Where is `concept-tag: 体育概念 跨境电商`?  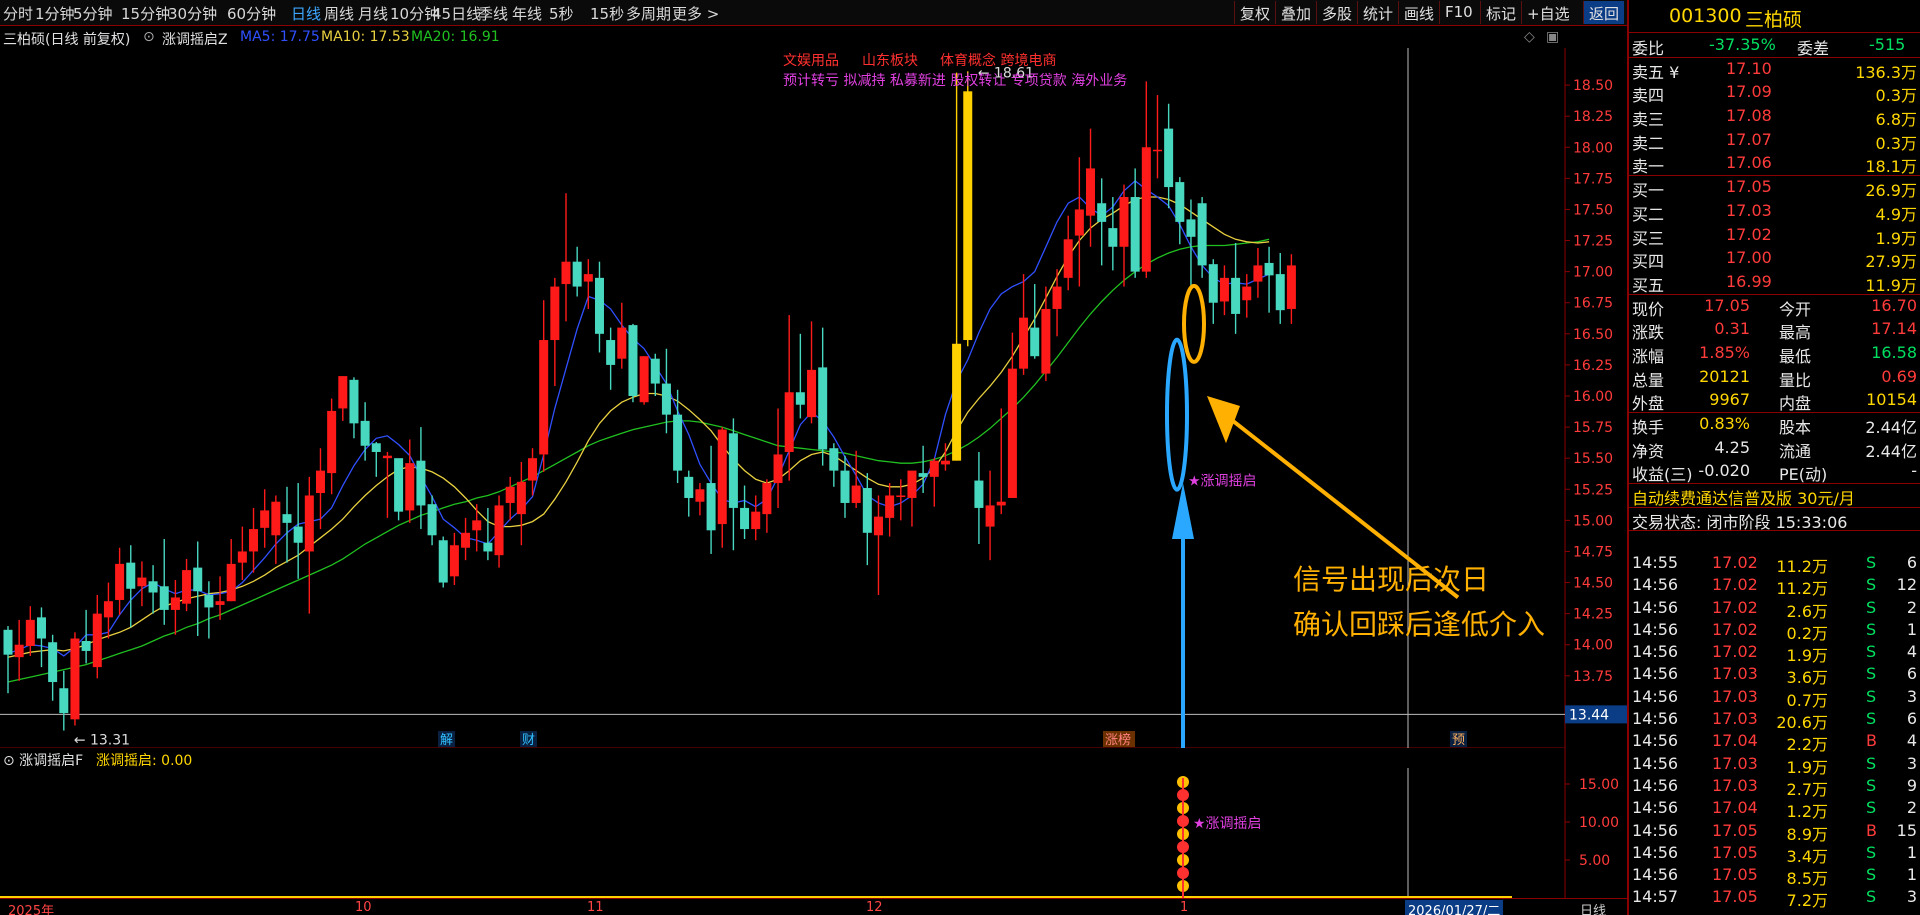
concept-tag: 体育概念 跨境电商 is located at coordinates (998, 60).